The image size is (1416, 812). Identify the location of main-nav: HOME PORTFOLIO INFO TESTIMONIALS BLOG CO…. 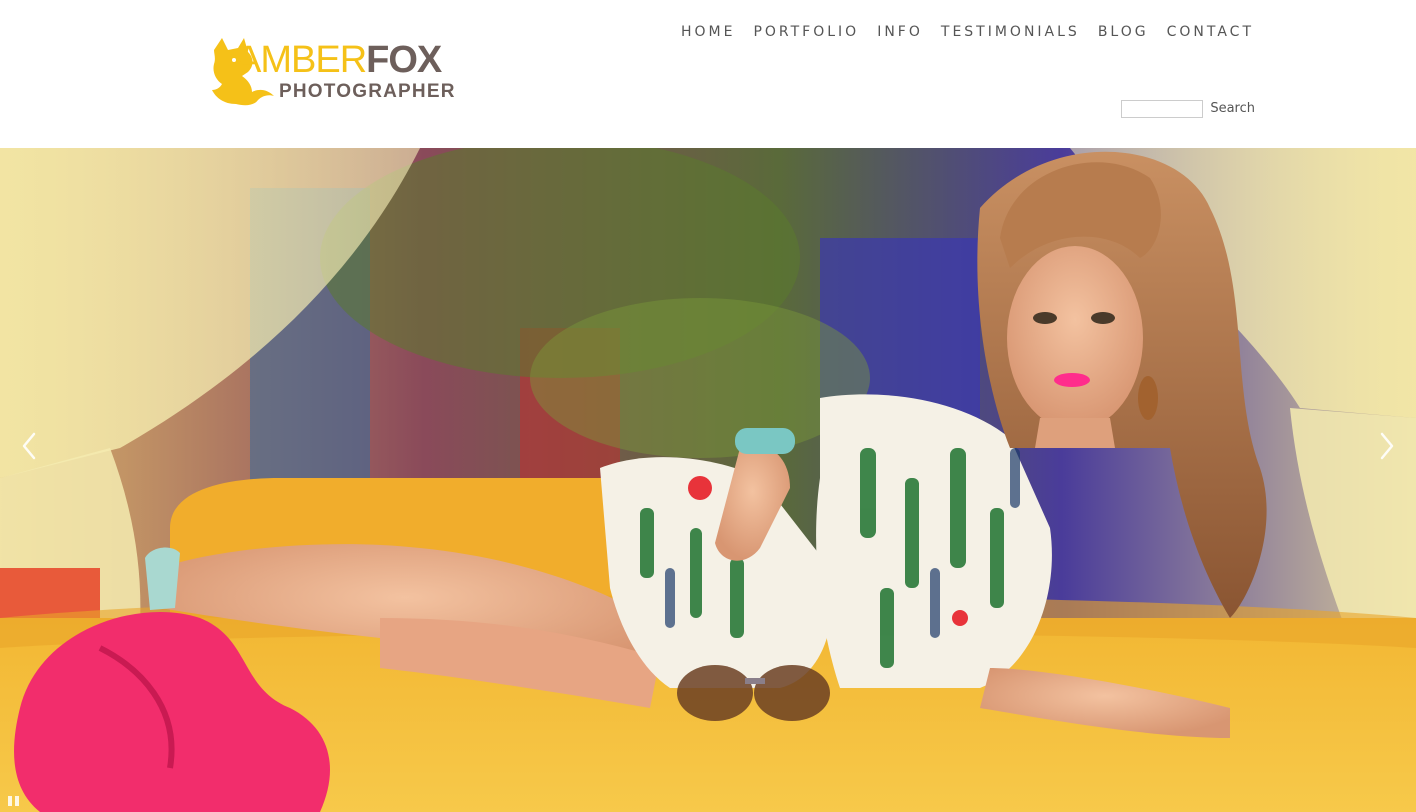
(958, 32).